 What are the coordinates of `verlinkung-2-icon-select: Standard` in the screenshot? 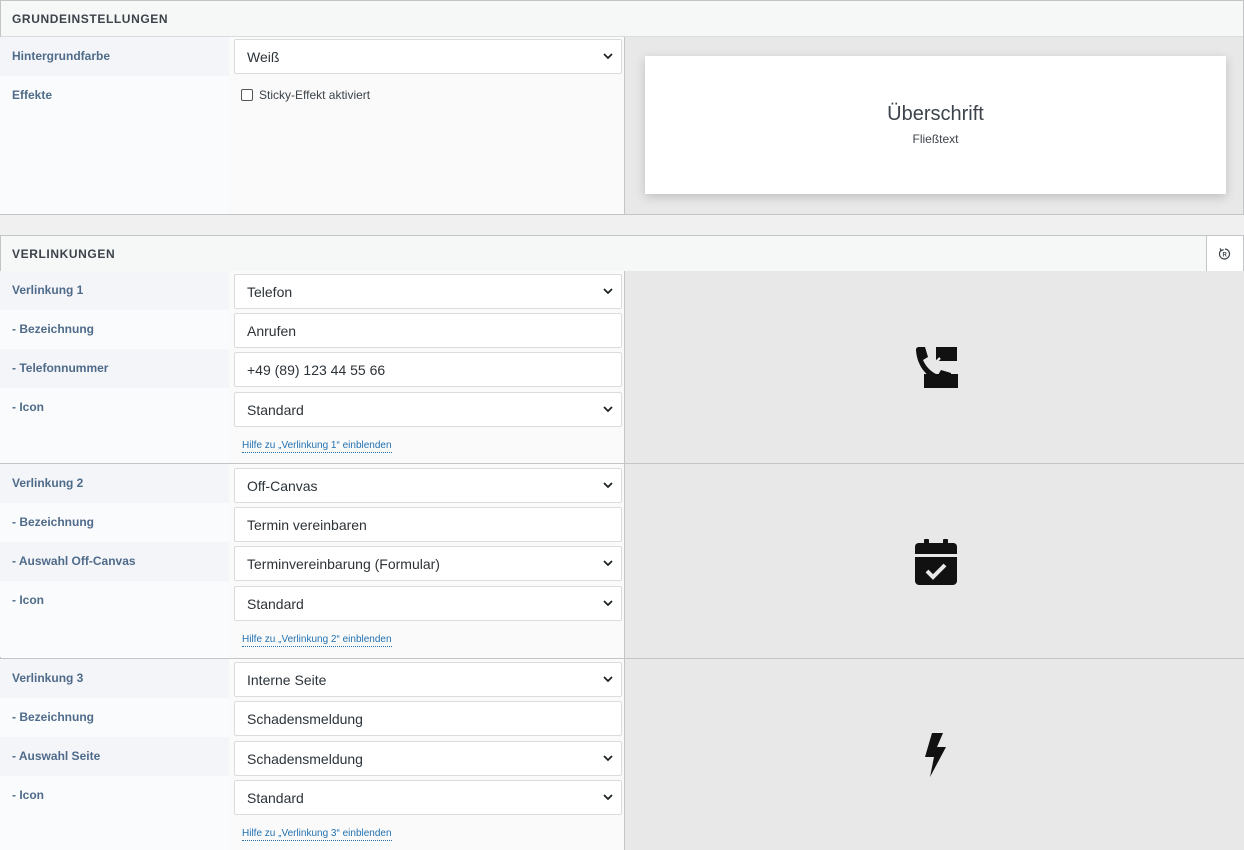 It's located at (428, 603).